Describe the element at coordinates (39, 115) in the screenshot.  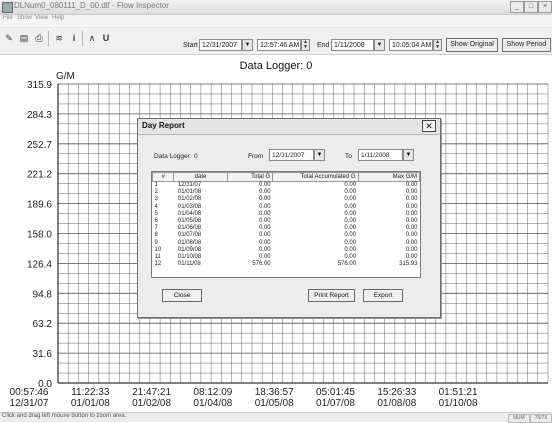
I see `y-tick-label: 284.3` at that location.